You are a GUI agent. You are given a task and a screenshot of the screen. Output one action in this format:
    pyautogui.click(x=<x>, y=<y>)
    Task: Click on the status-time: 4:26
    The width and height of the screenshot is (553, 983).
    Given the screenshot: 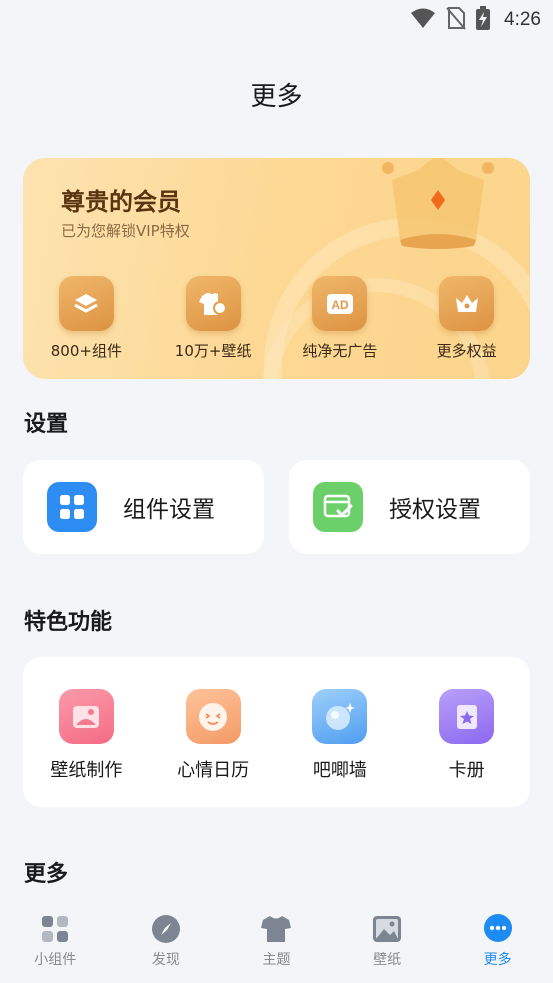 What is the action you would take?
    pyautogui.click(x=522, y=19)
    